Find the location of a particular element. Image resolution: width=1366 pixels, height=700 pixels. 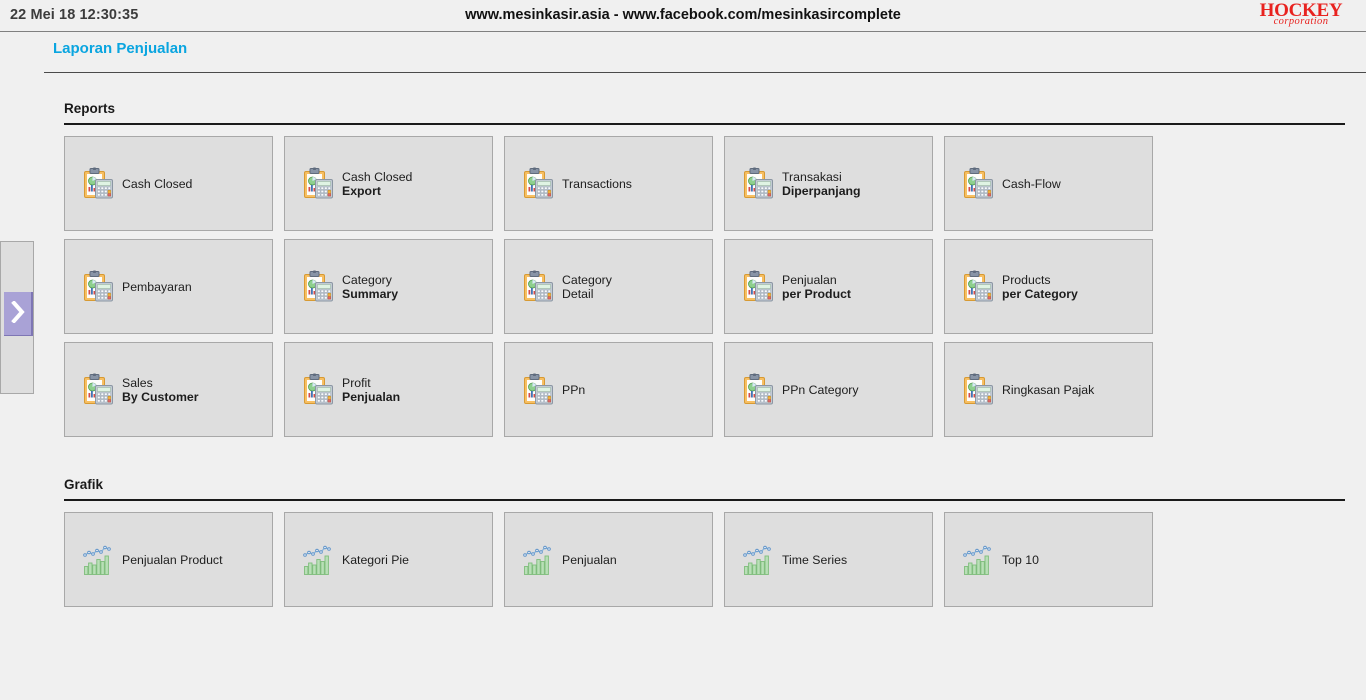

card-content: Time Series is located at coordinates (828, 560).